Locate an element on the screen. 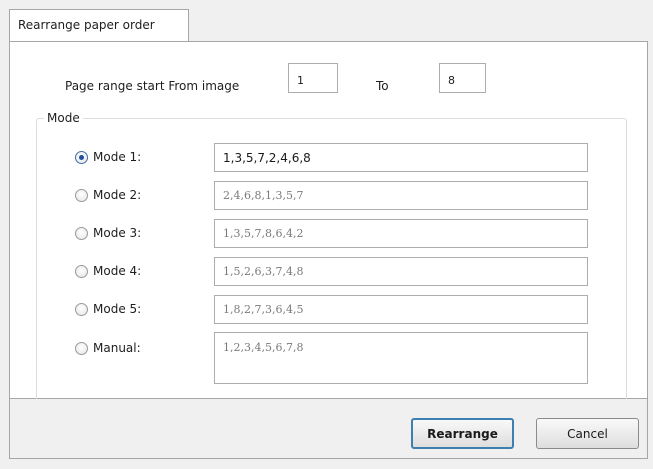  mode-1-sequence is located at coordinates (401, 157).